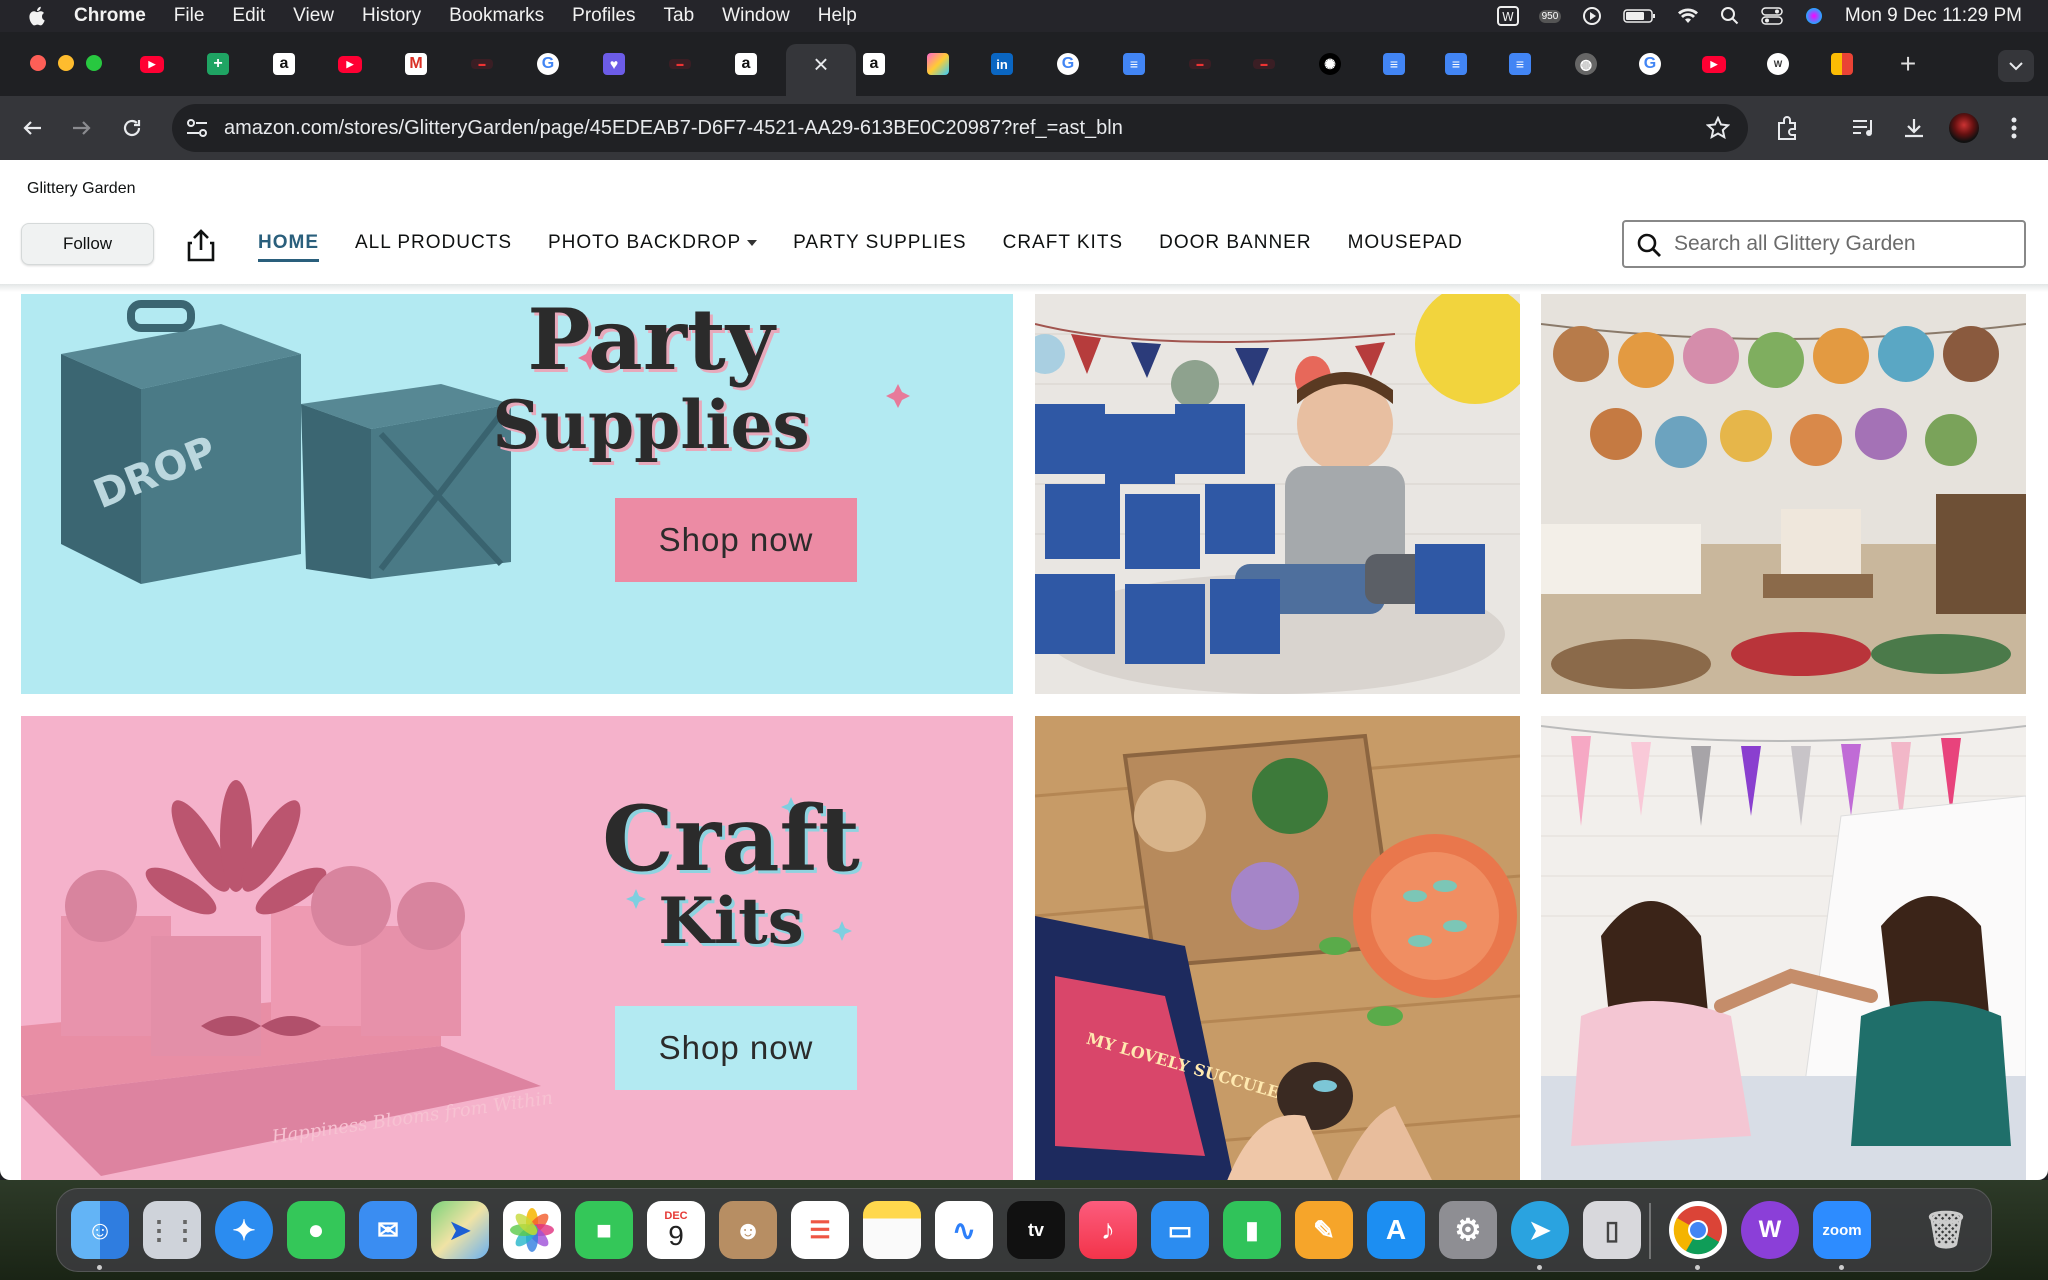 Image resolution: width=2048 pixels, height=1280 pixels. I want to click on menu-edit: Edit, so click(248, 16).